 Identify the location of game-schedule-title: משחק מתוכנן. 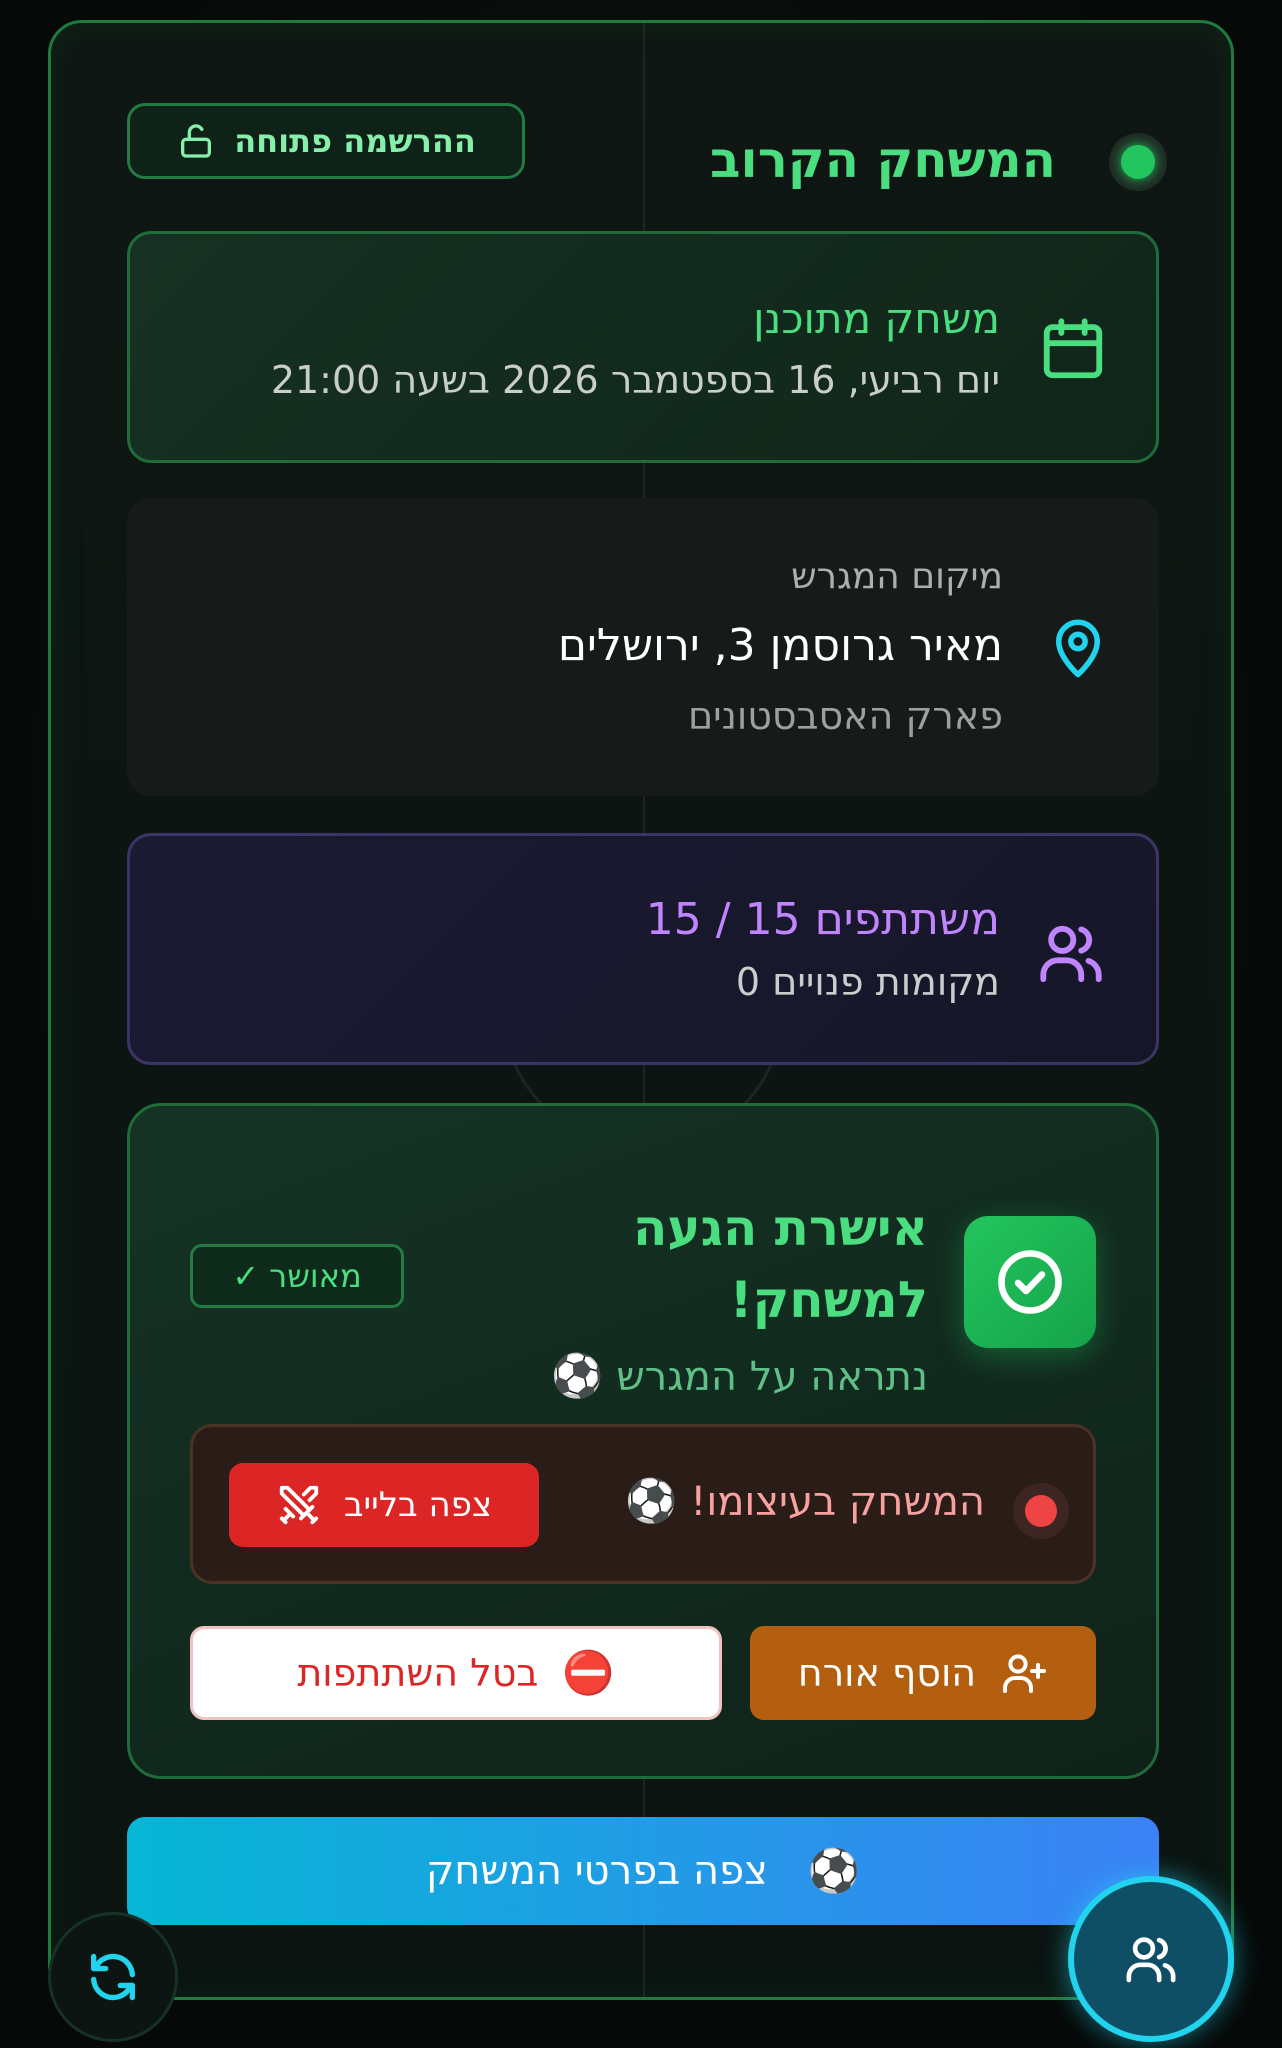
(876, 318).